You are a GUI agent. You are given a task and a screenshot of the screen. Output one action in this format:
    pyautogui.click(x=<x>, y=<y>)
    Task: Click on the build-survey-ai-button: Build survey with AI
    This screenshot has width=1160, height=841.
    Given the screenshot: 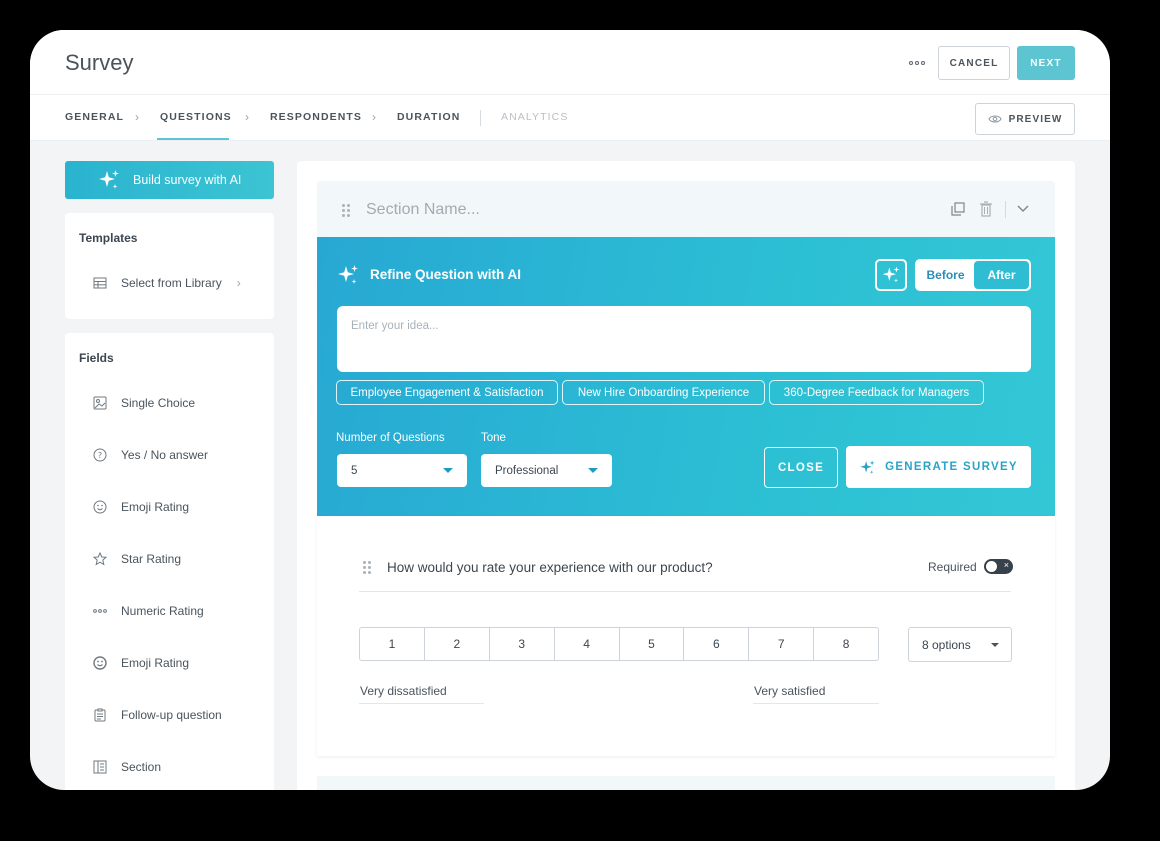 What is the action you would take?
    pyautogui.click(x=169, y=180)
    